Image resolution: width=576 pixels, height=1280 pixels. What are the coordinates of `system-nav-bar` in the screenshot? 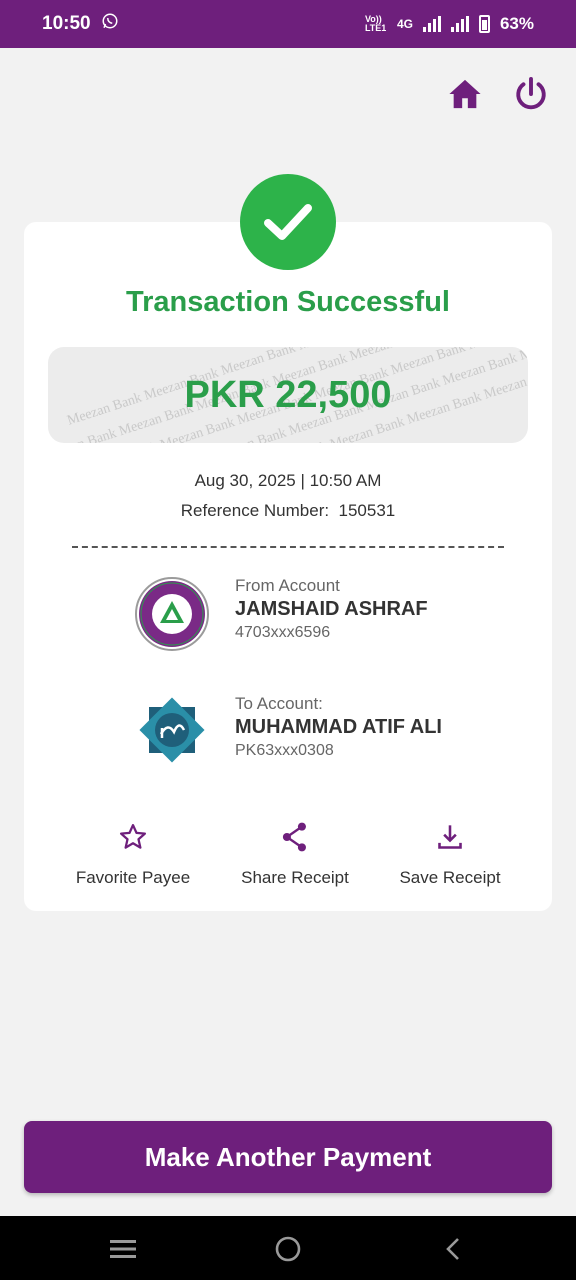 It's located at (288, 1248).